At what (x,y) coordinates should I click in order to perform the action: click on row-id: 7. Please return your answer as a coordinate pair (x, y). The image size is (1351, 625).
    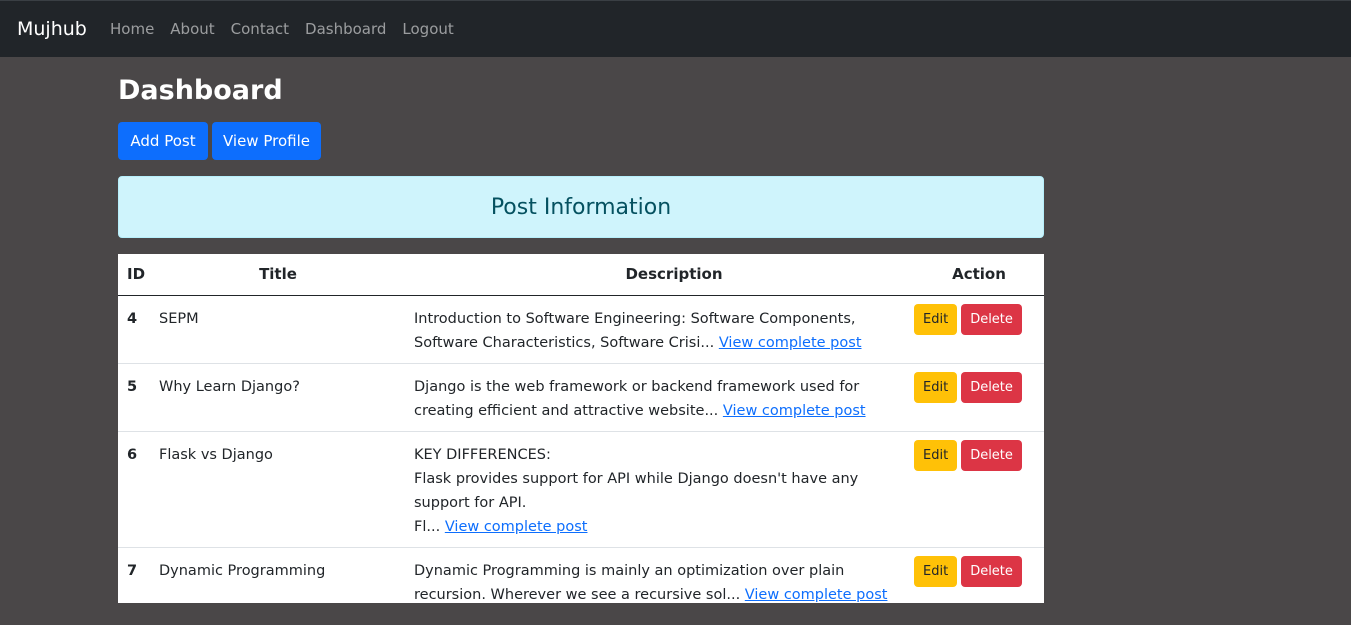
    Looking at the image, I should click on (138, 575).